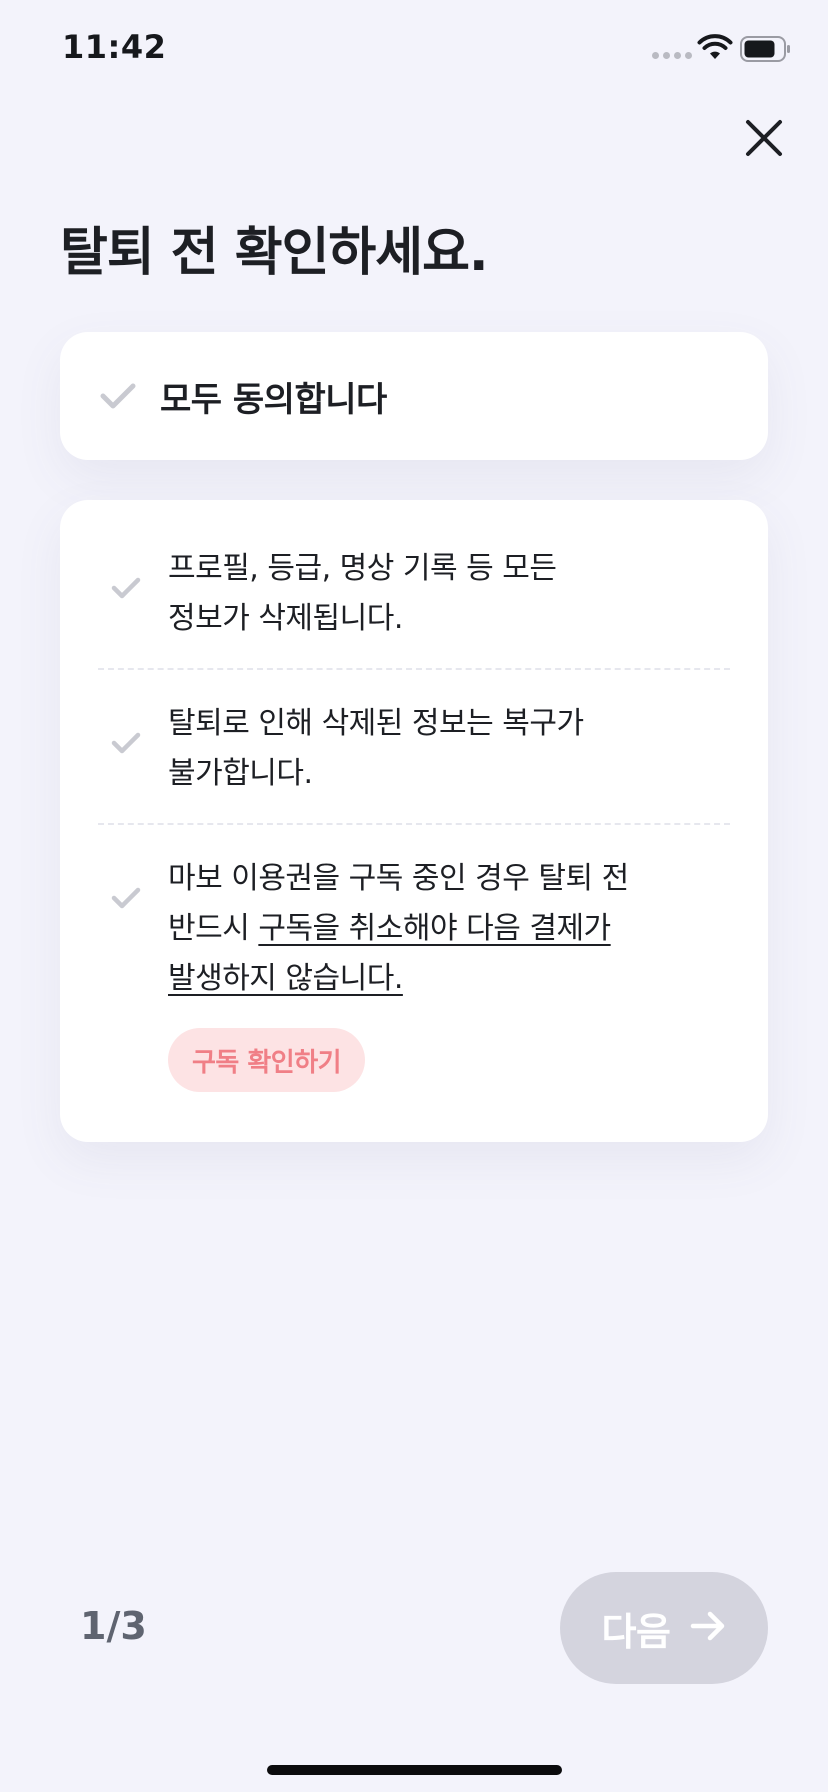 The width and height of the screenshot is (828, 1792). I want to click on close-icon, so click(764, 140).